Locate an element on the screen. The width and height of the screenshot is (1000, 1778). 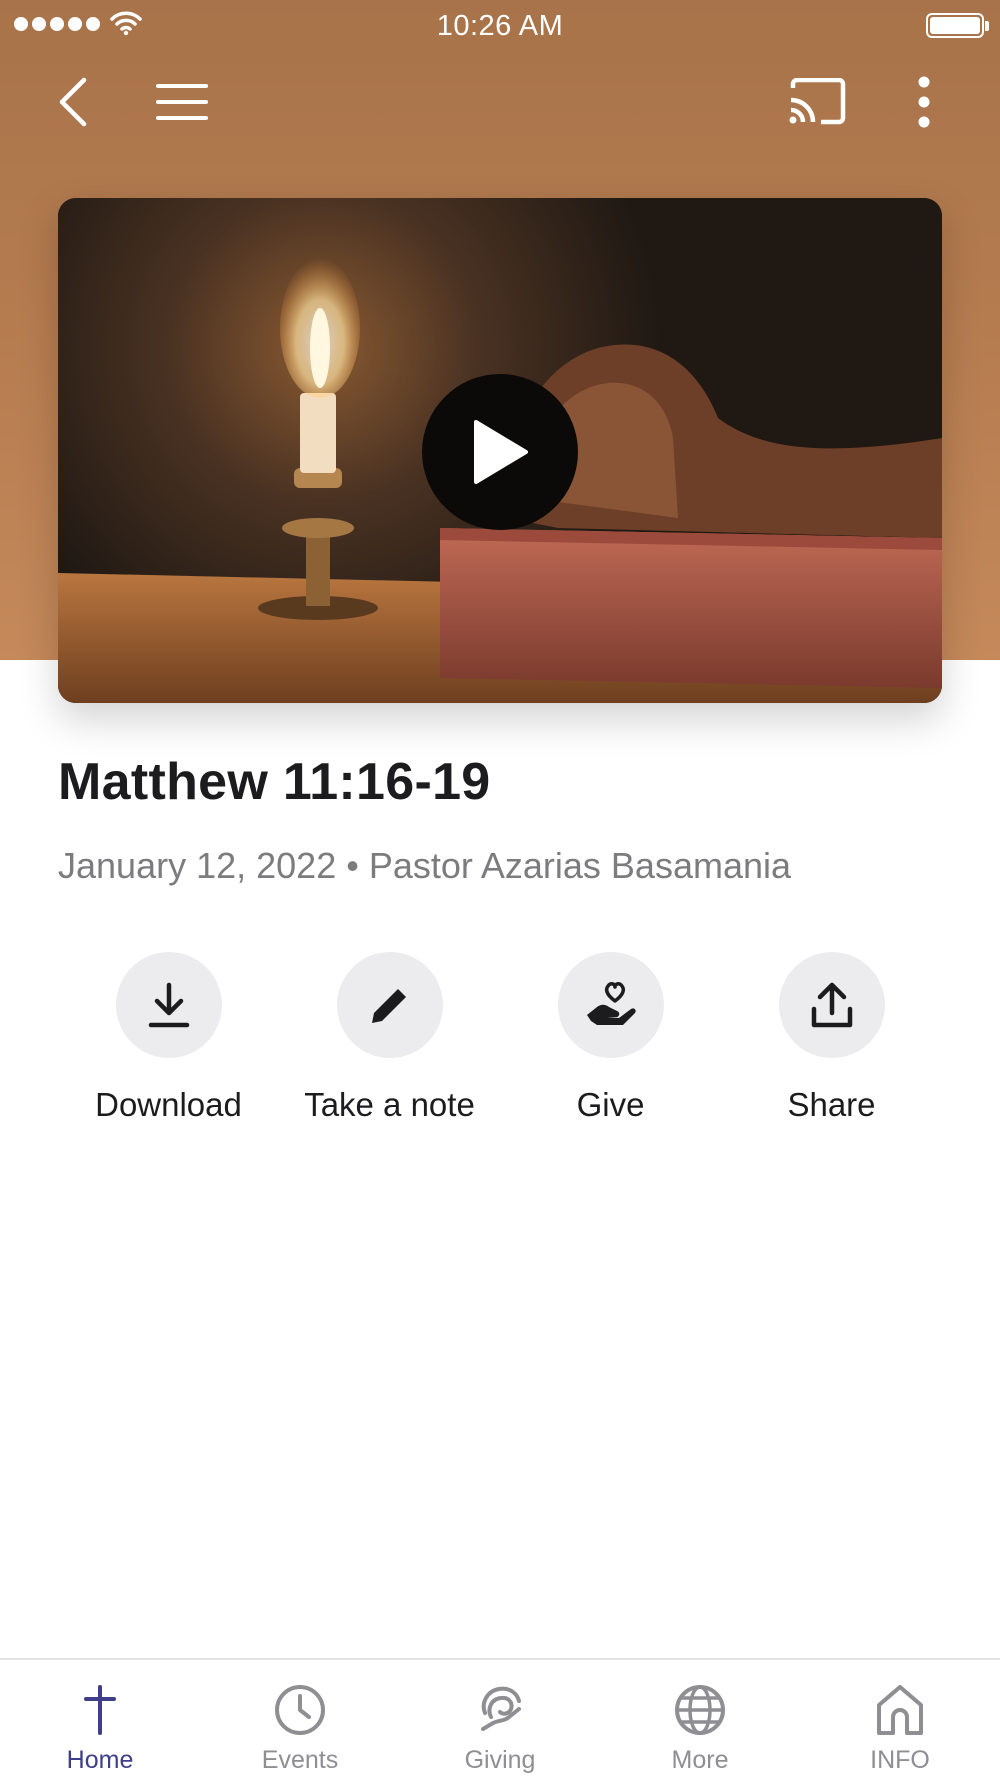
download-circle is located at coordinates (168, 1005).